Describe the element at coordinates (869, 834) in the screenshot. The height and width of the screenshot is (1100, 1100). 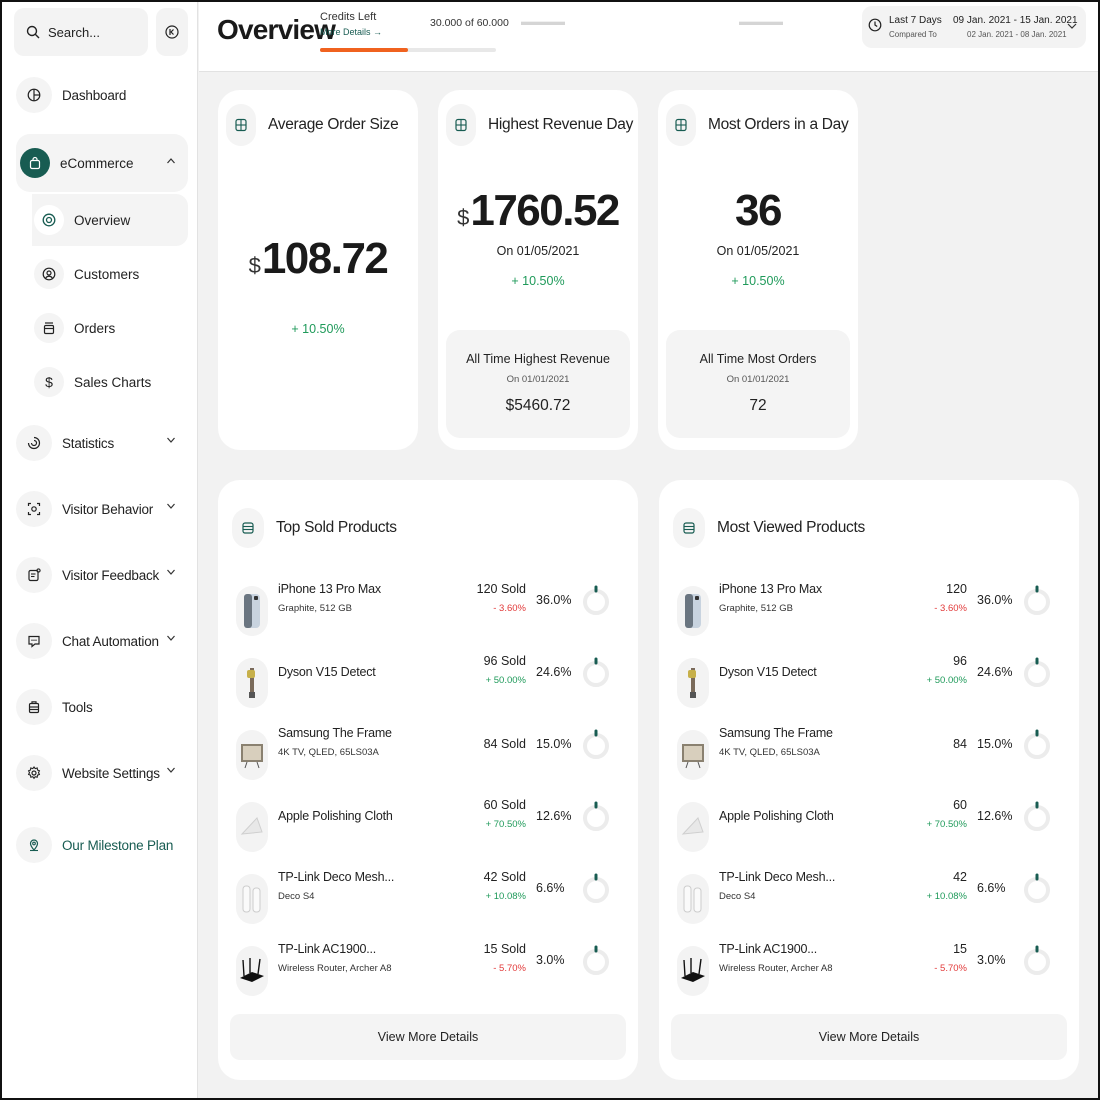
I see `product-row: Apple Polishing Cloth 60 + 70.50% 12.6%` at that location.